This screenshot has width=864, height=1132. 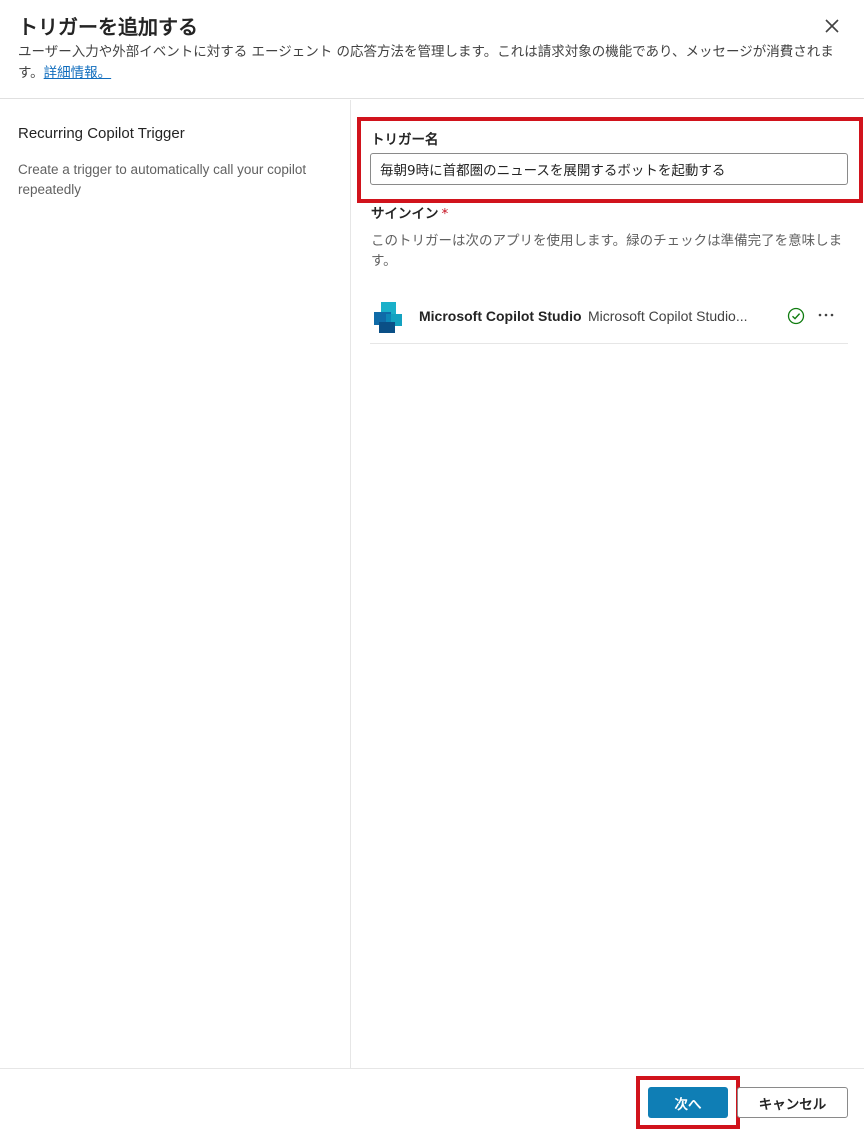 I want to click on trigger-type-title: Recurring Copilot Trigger, so click(x=101, y=133).